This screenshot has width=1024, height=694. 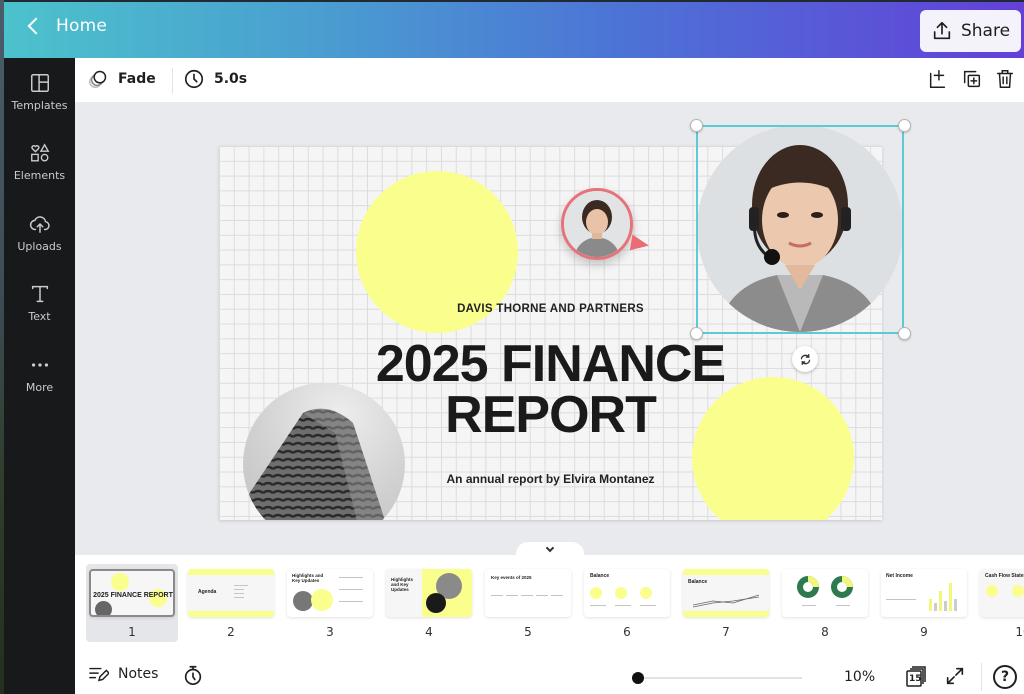 I want to click on sidebar-item-more: More, so click(x=39, y=374).